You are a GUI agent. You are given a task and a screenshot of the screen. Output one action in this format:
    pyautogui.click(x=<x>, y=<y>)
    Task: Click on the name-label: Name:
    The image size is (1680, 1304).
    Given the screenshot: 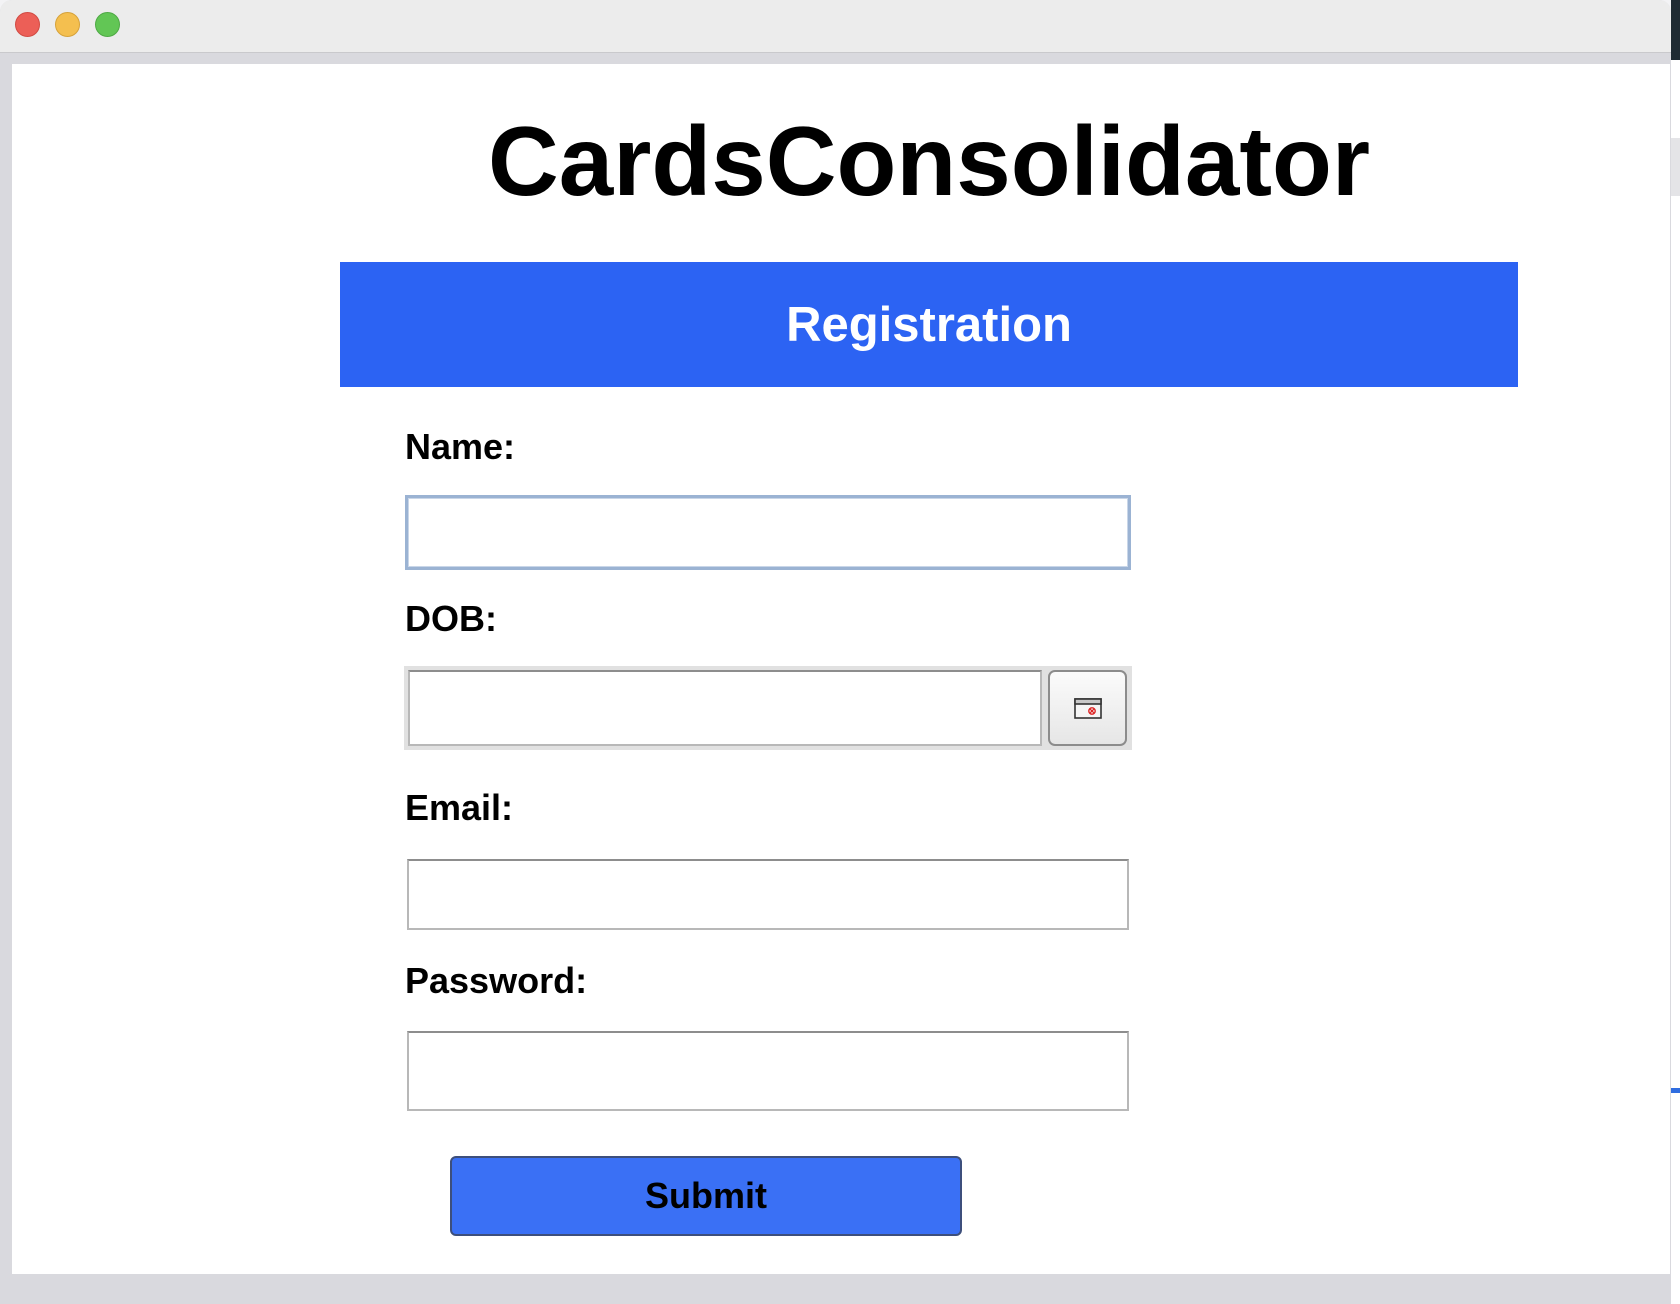 What is the action you would take?
    pyautogui.click(x=460, y=446)
    